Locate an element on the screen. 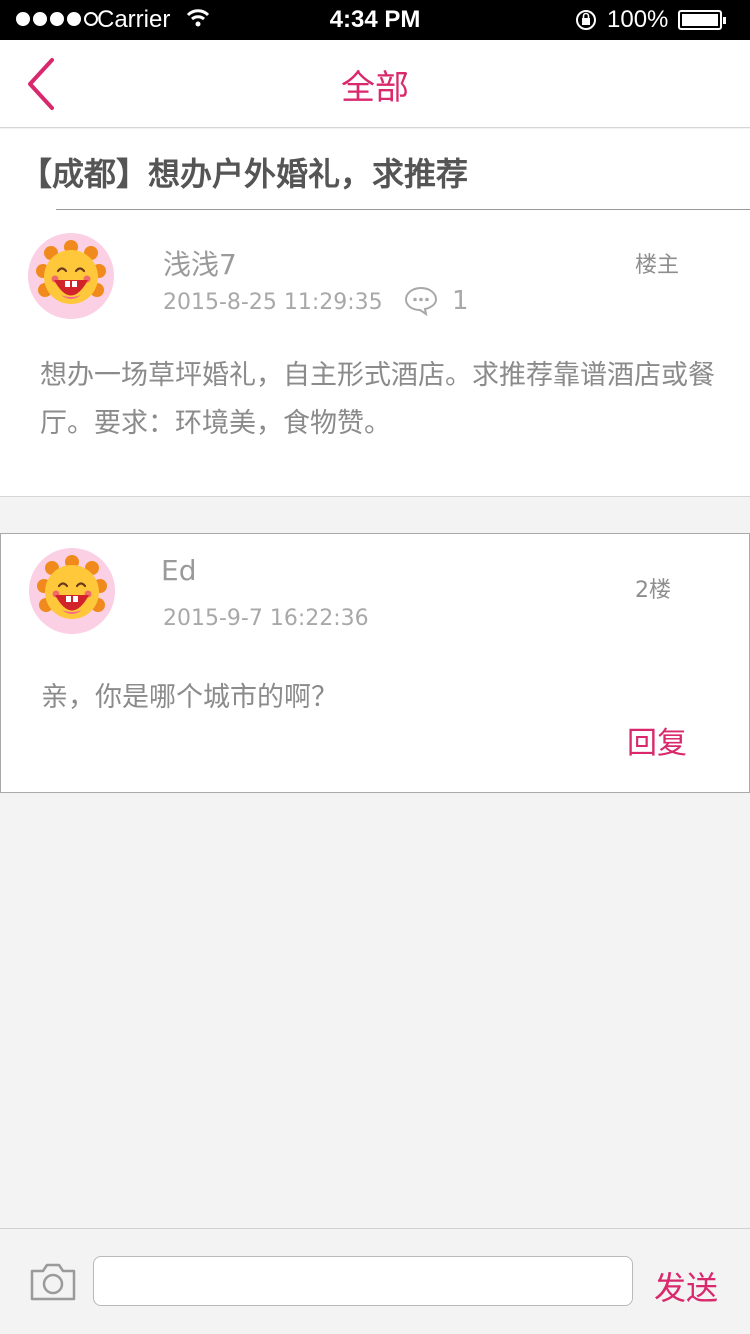 The width and height of the screenshot is (750, 1334). status-bar: Carrier 4:34 PM 100% is located at coordinates (375, 20).